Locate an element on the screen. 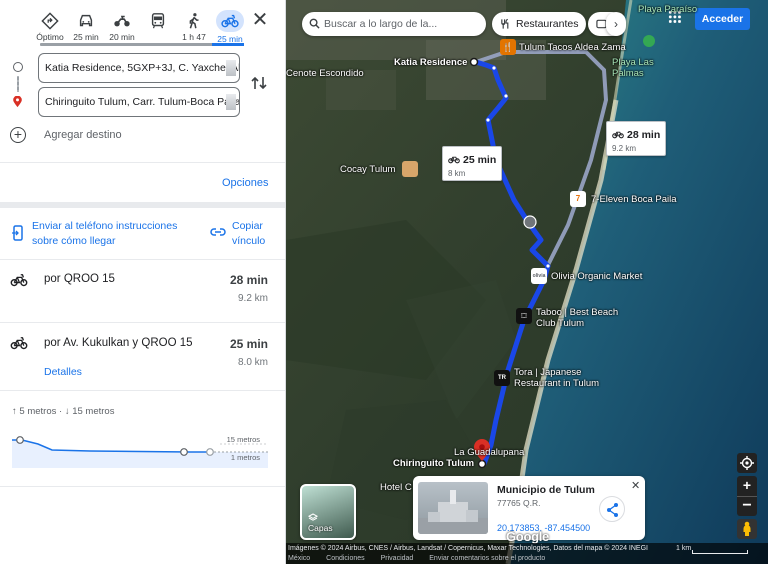 This screenshot has width=768, height=564. olivia-logo-icon: olivia is located at coordinates (539, 276).